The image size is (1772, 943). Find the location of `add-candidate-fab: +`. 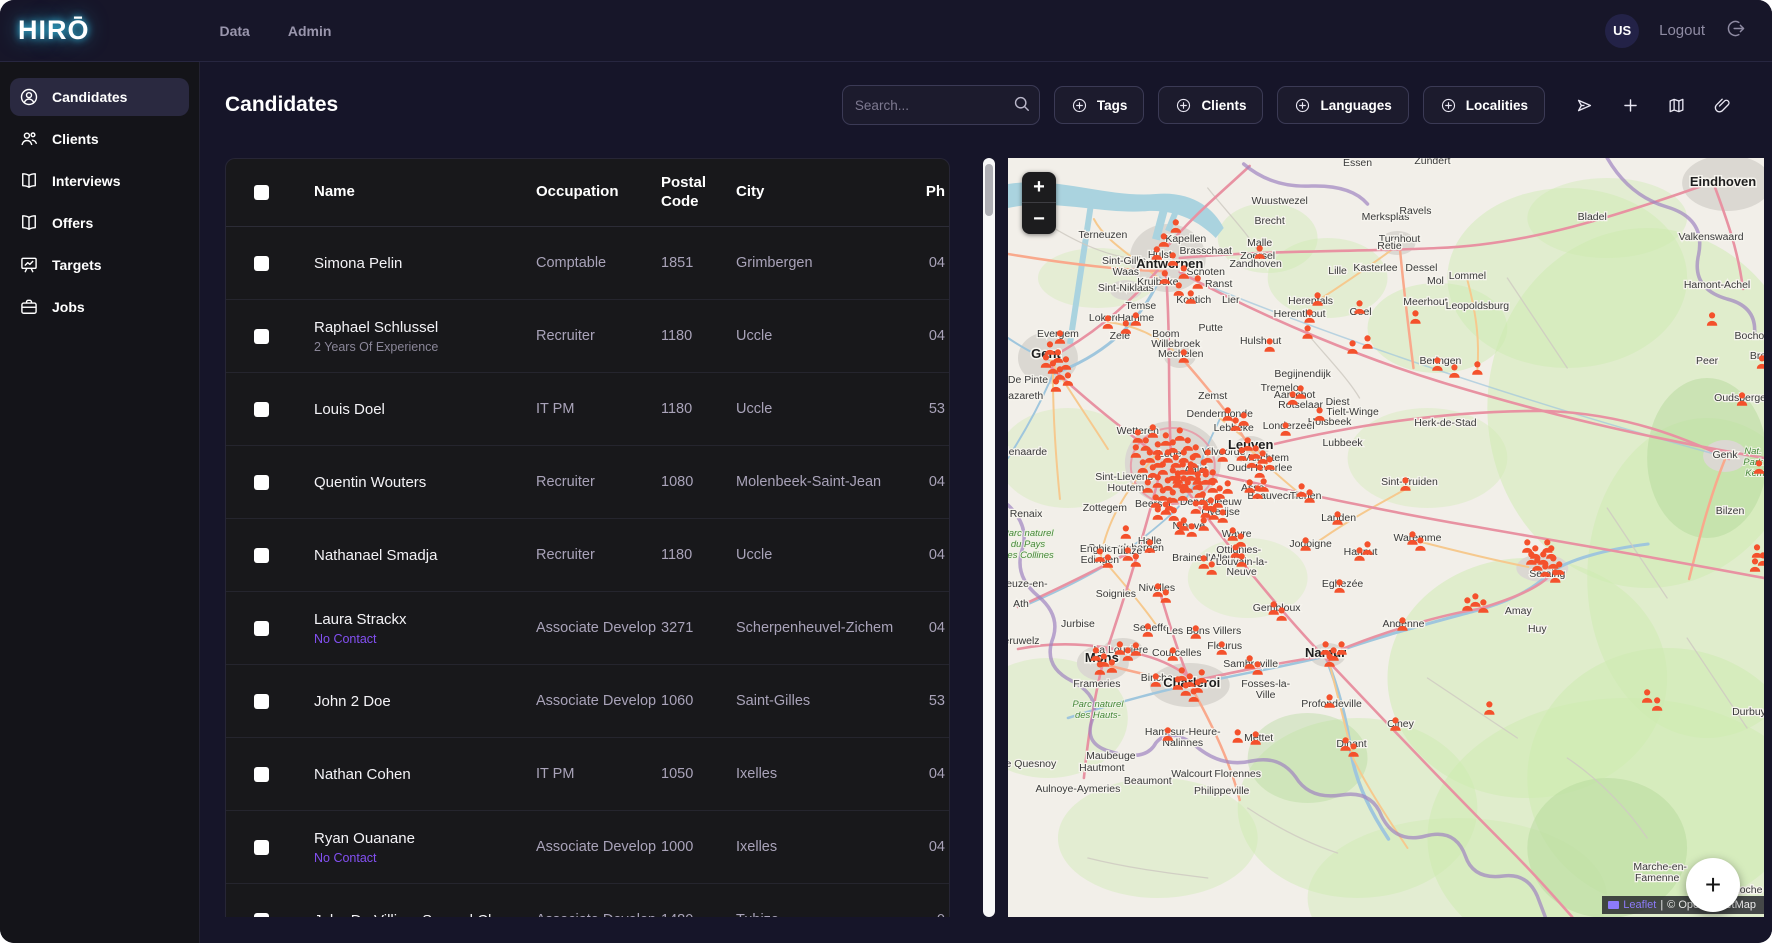

add-candidate-fab: + is located at coordinates (1713, 885).